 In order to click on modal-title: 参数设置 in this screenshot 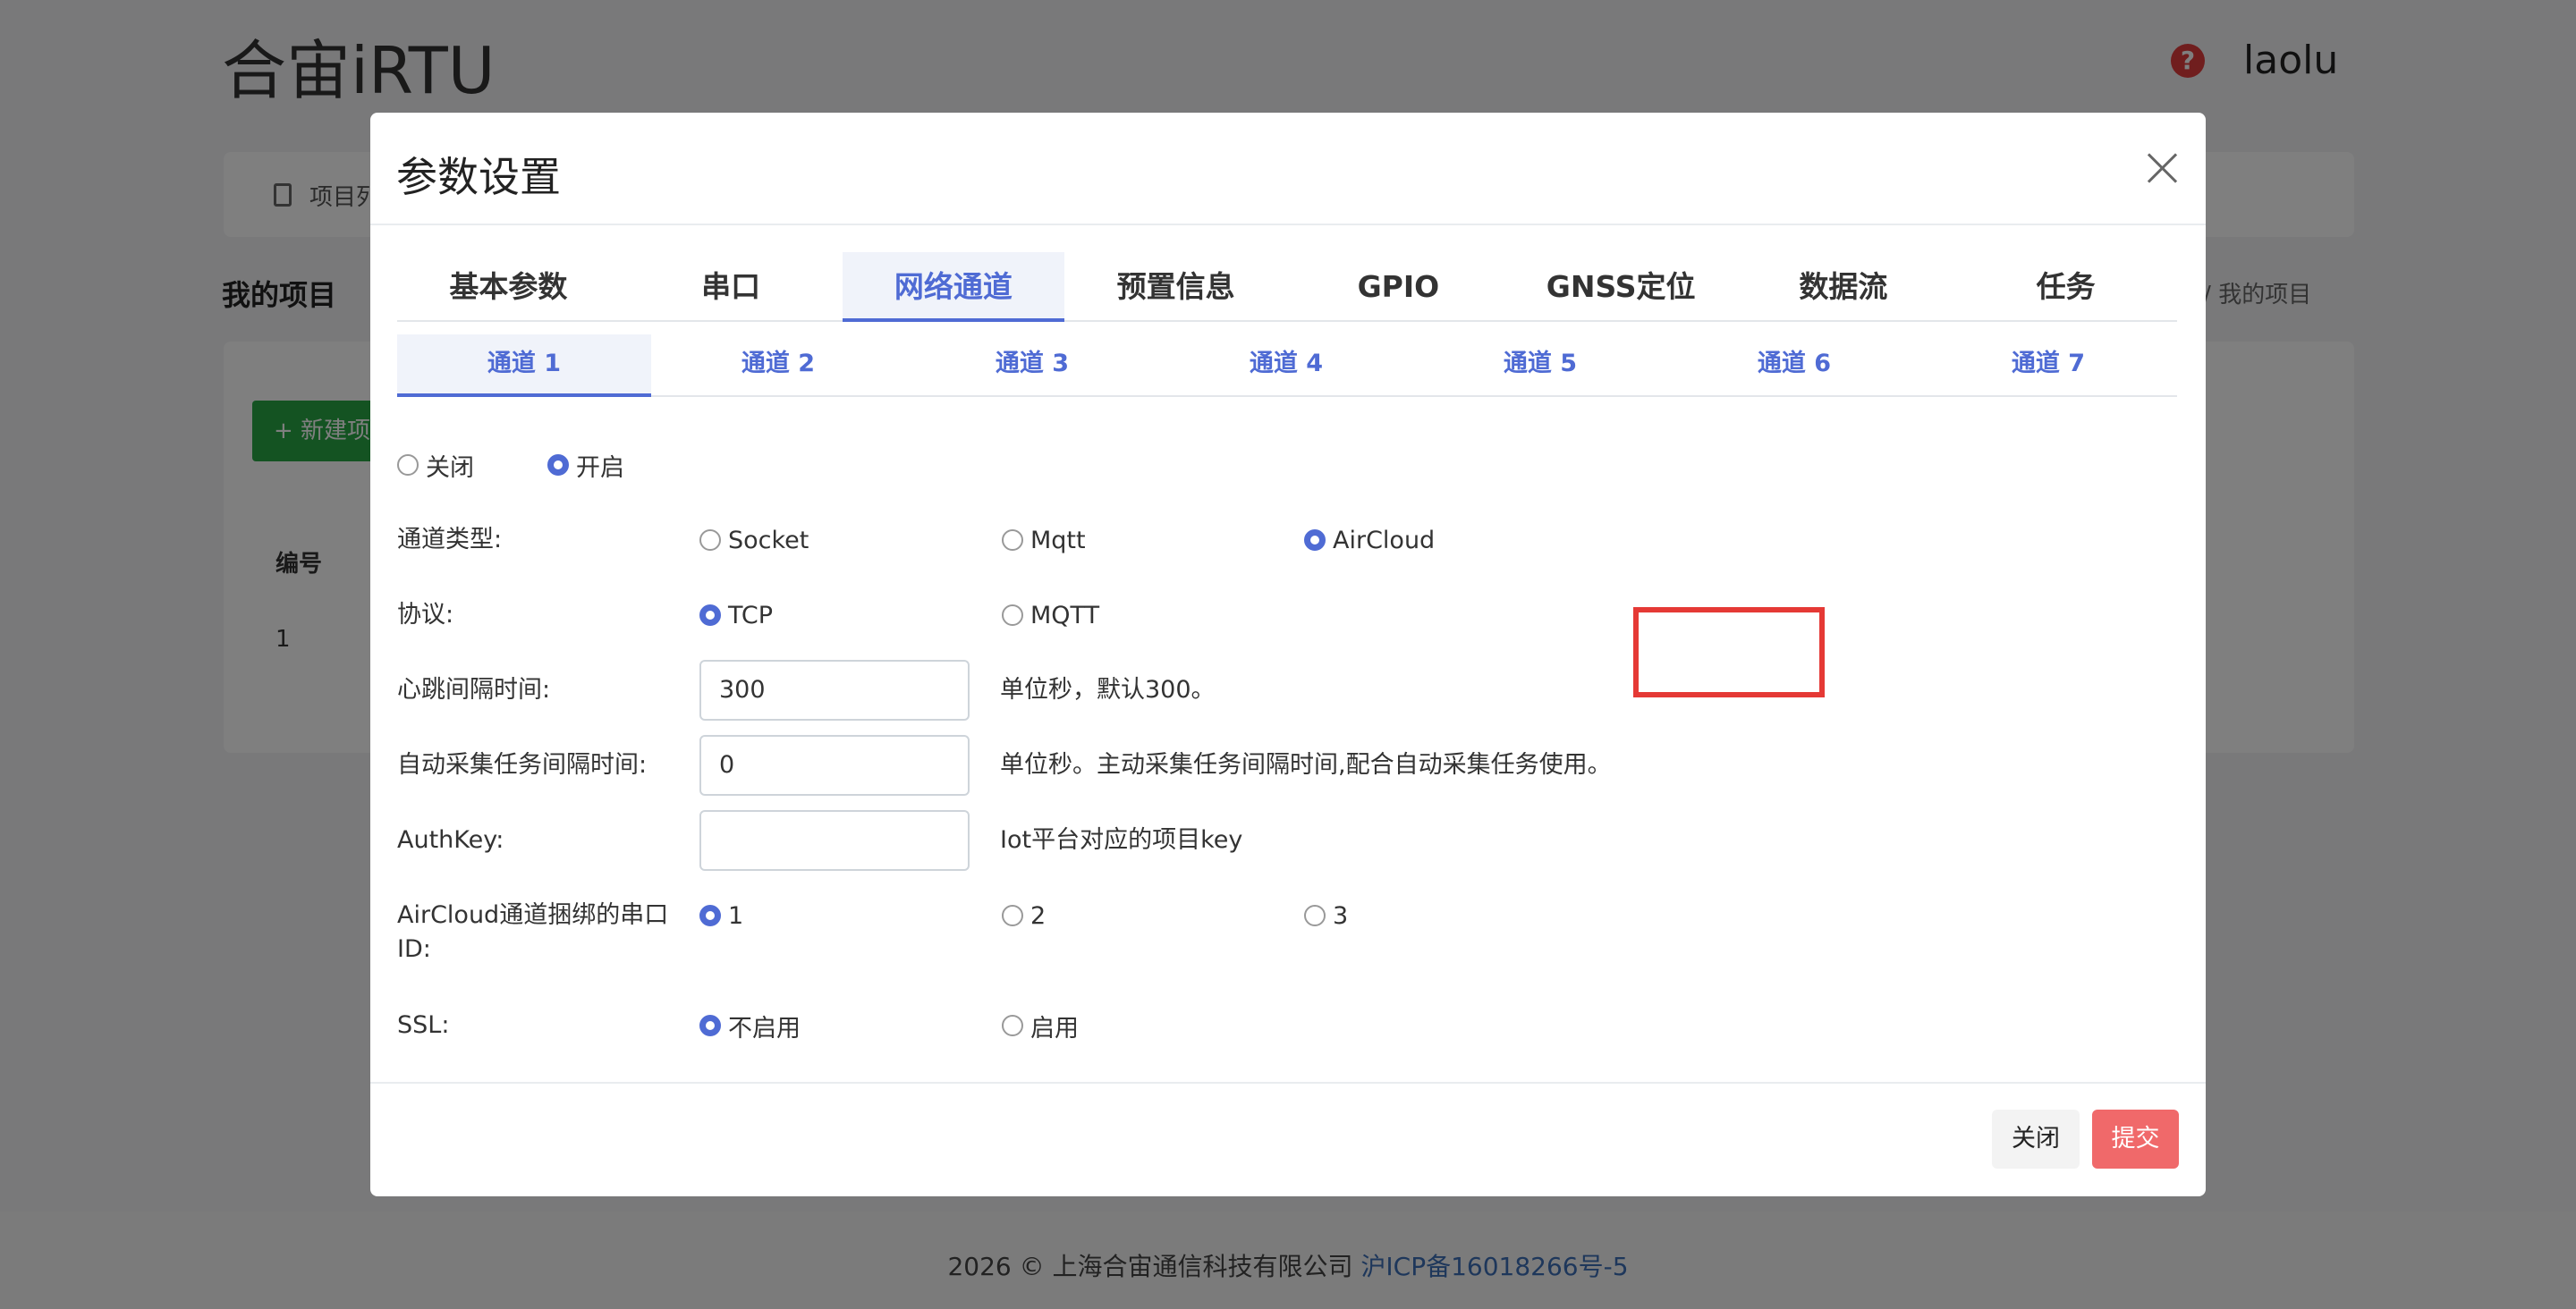, I will do `click(478, 177)`.